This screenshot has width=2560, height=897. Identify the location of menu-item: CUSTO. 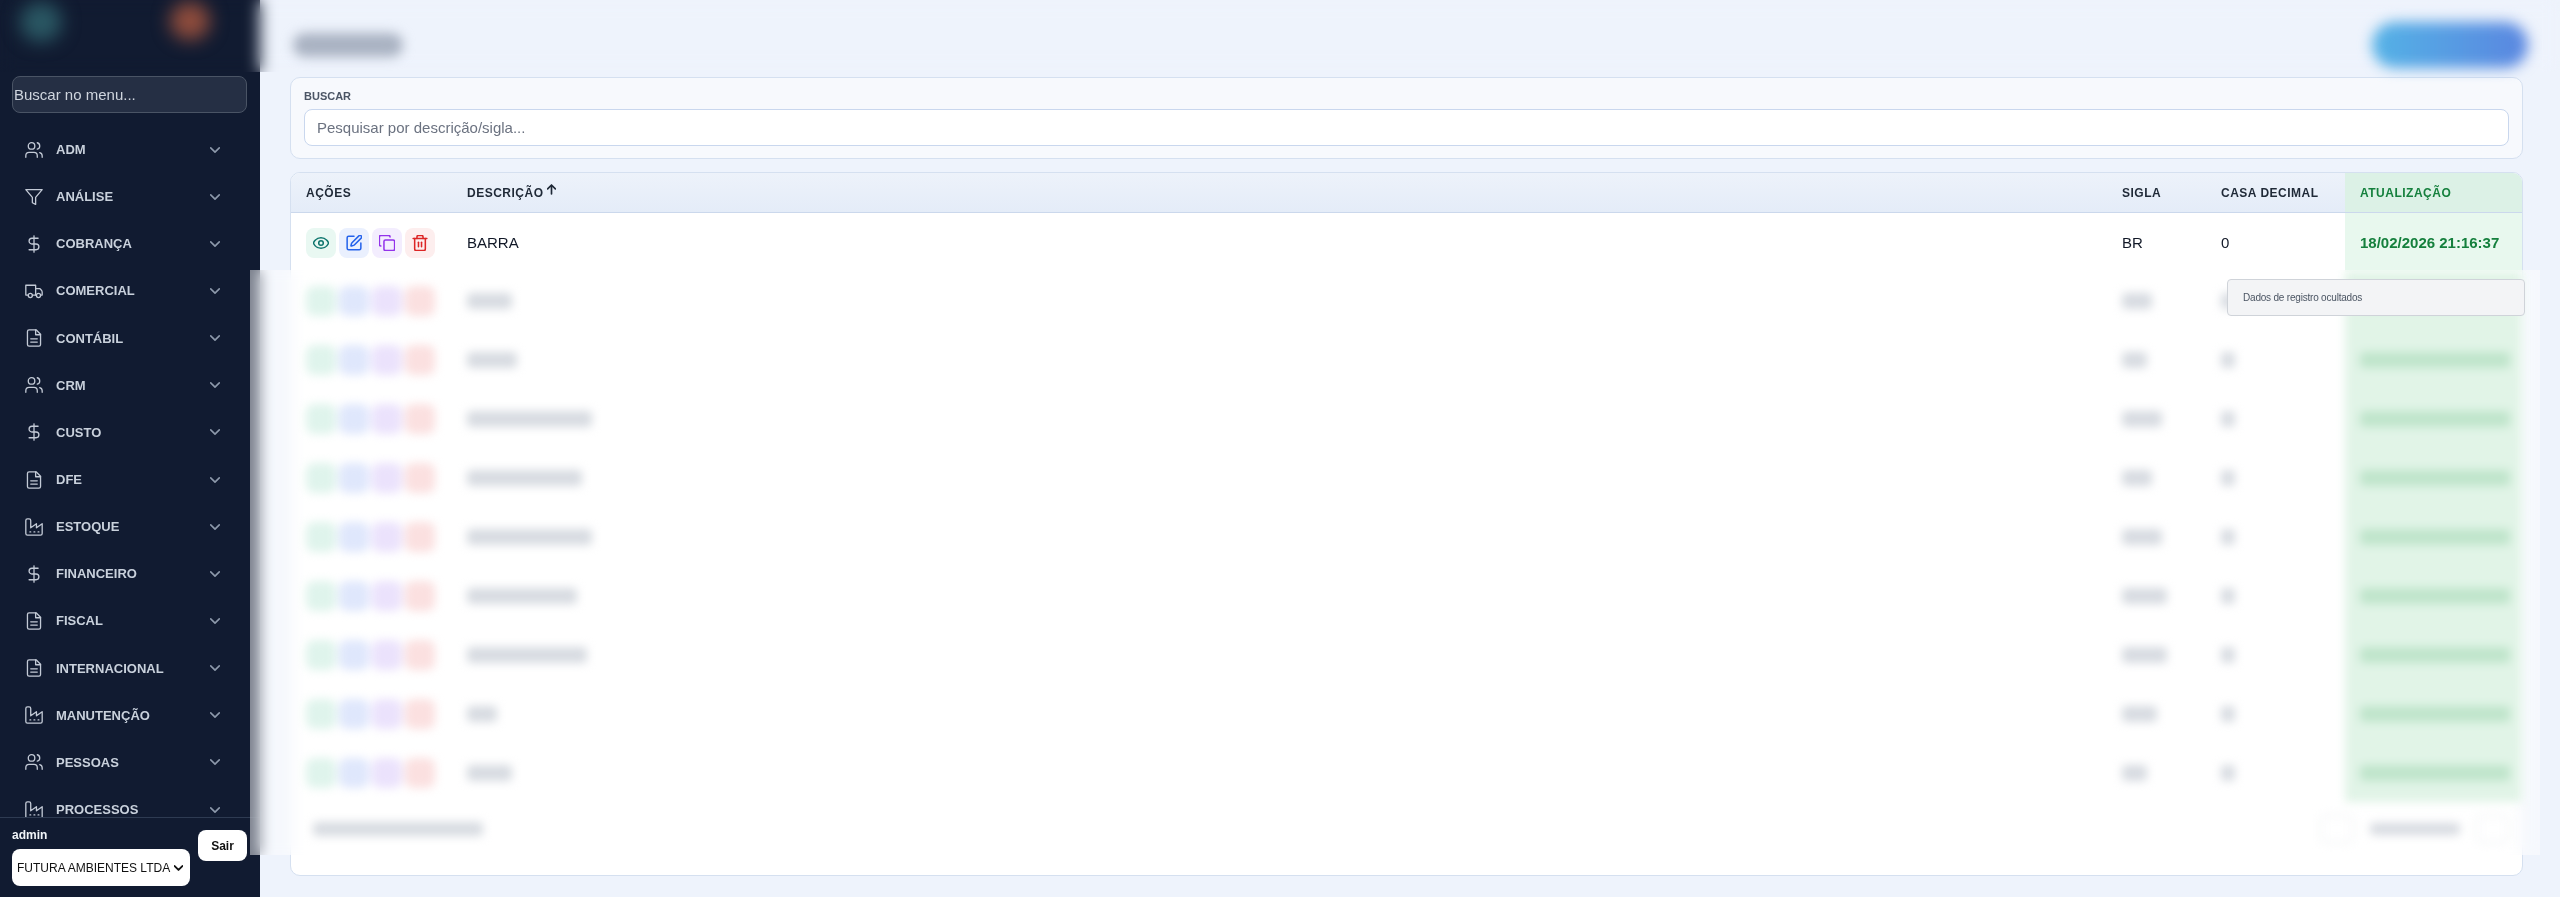
(125, 432).